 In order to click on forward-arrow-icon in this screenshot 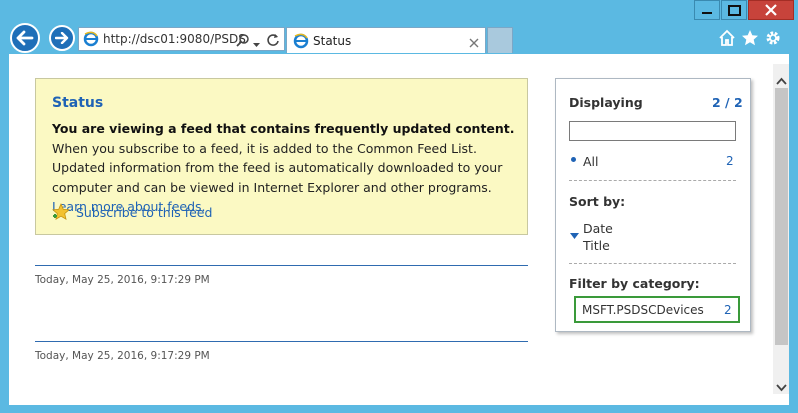, I will do `click(62, 38)`.